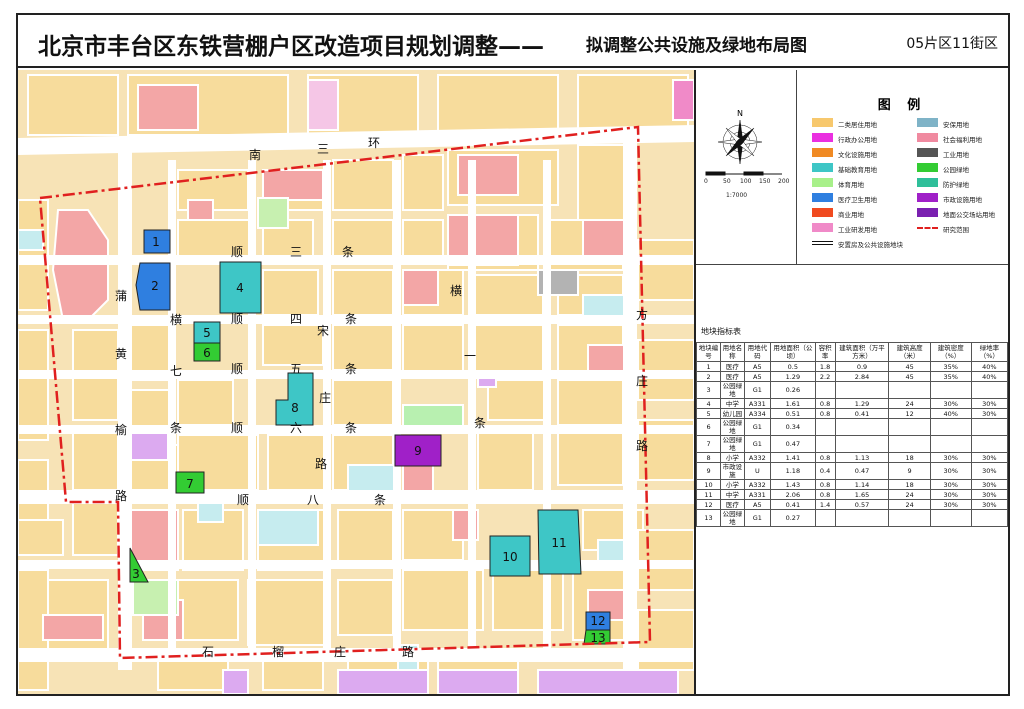 The width and height of the screenshot is (1024, 709). Describe the element at coordinates (708, 494) in the screenshot. I see `table-cell: 11` at that location.